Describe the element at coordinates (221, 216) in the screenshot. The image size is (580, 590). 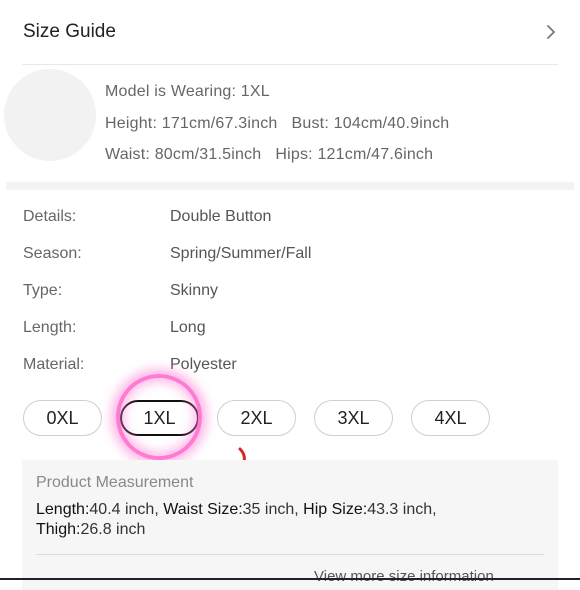
I see `detail-value: Double Button` at that location.